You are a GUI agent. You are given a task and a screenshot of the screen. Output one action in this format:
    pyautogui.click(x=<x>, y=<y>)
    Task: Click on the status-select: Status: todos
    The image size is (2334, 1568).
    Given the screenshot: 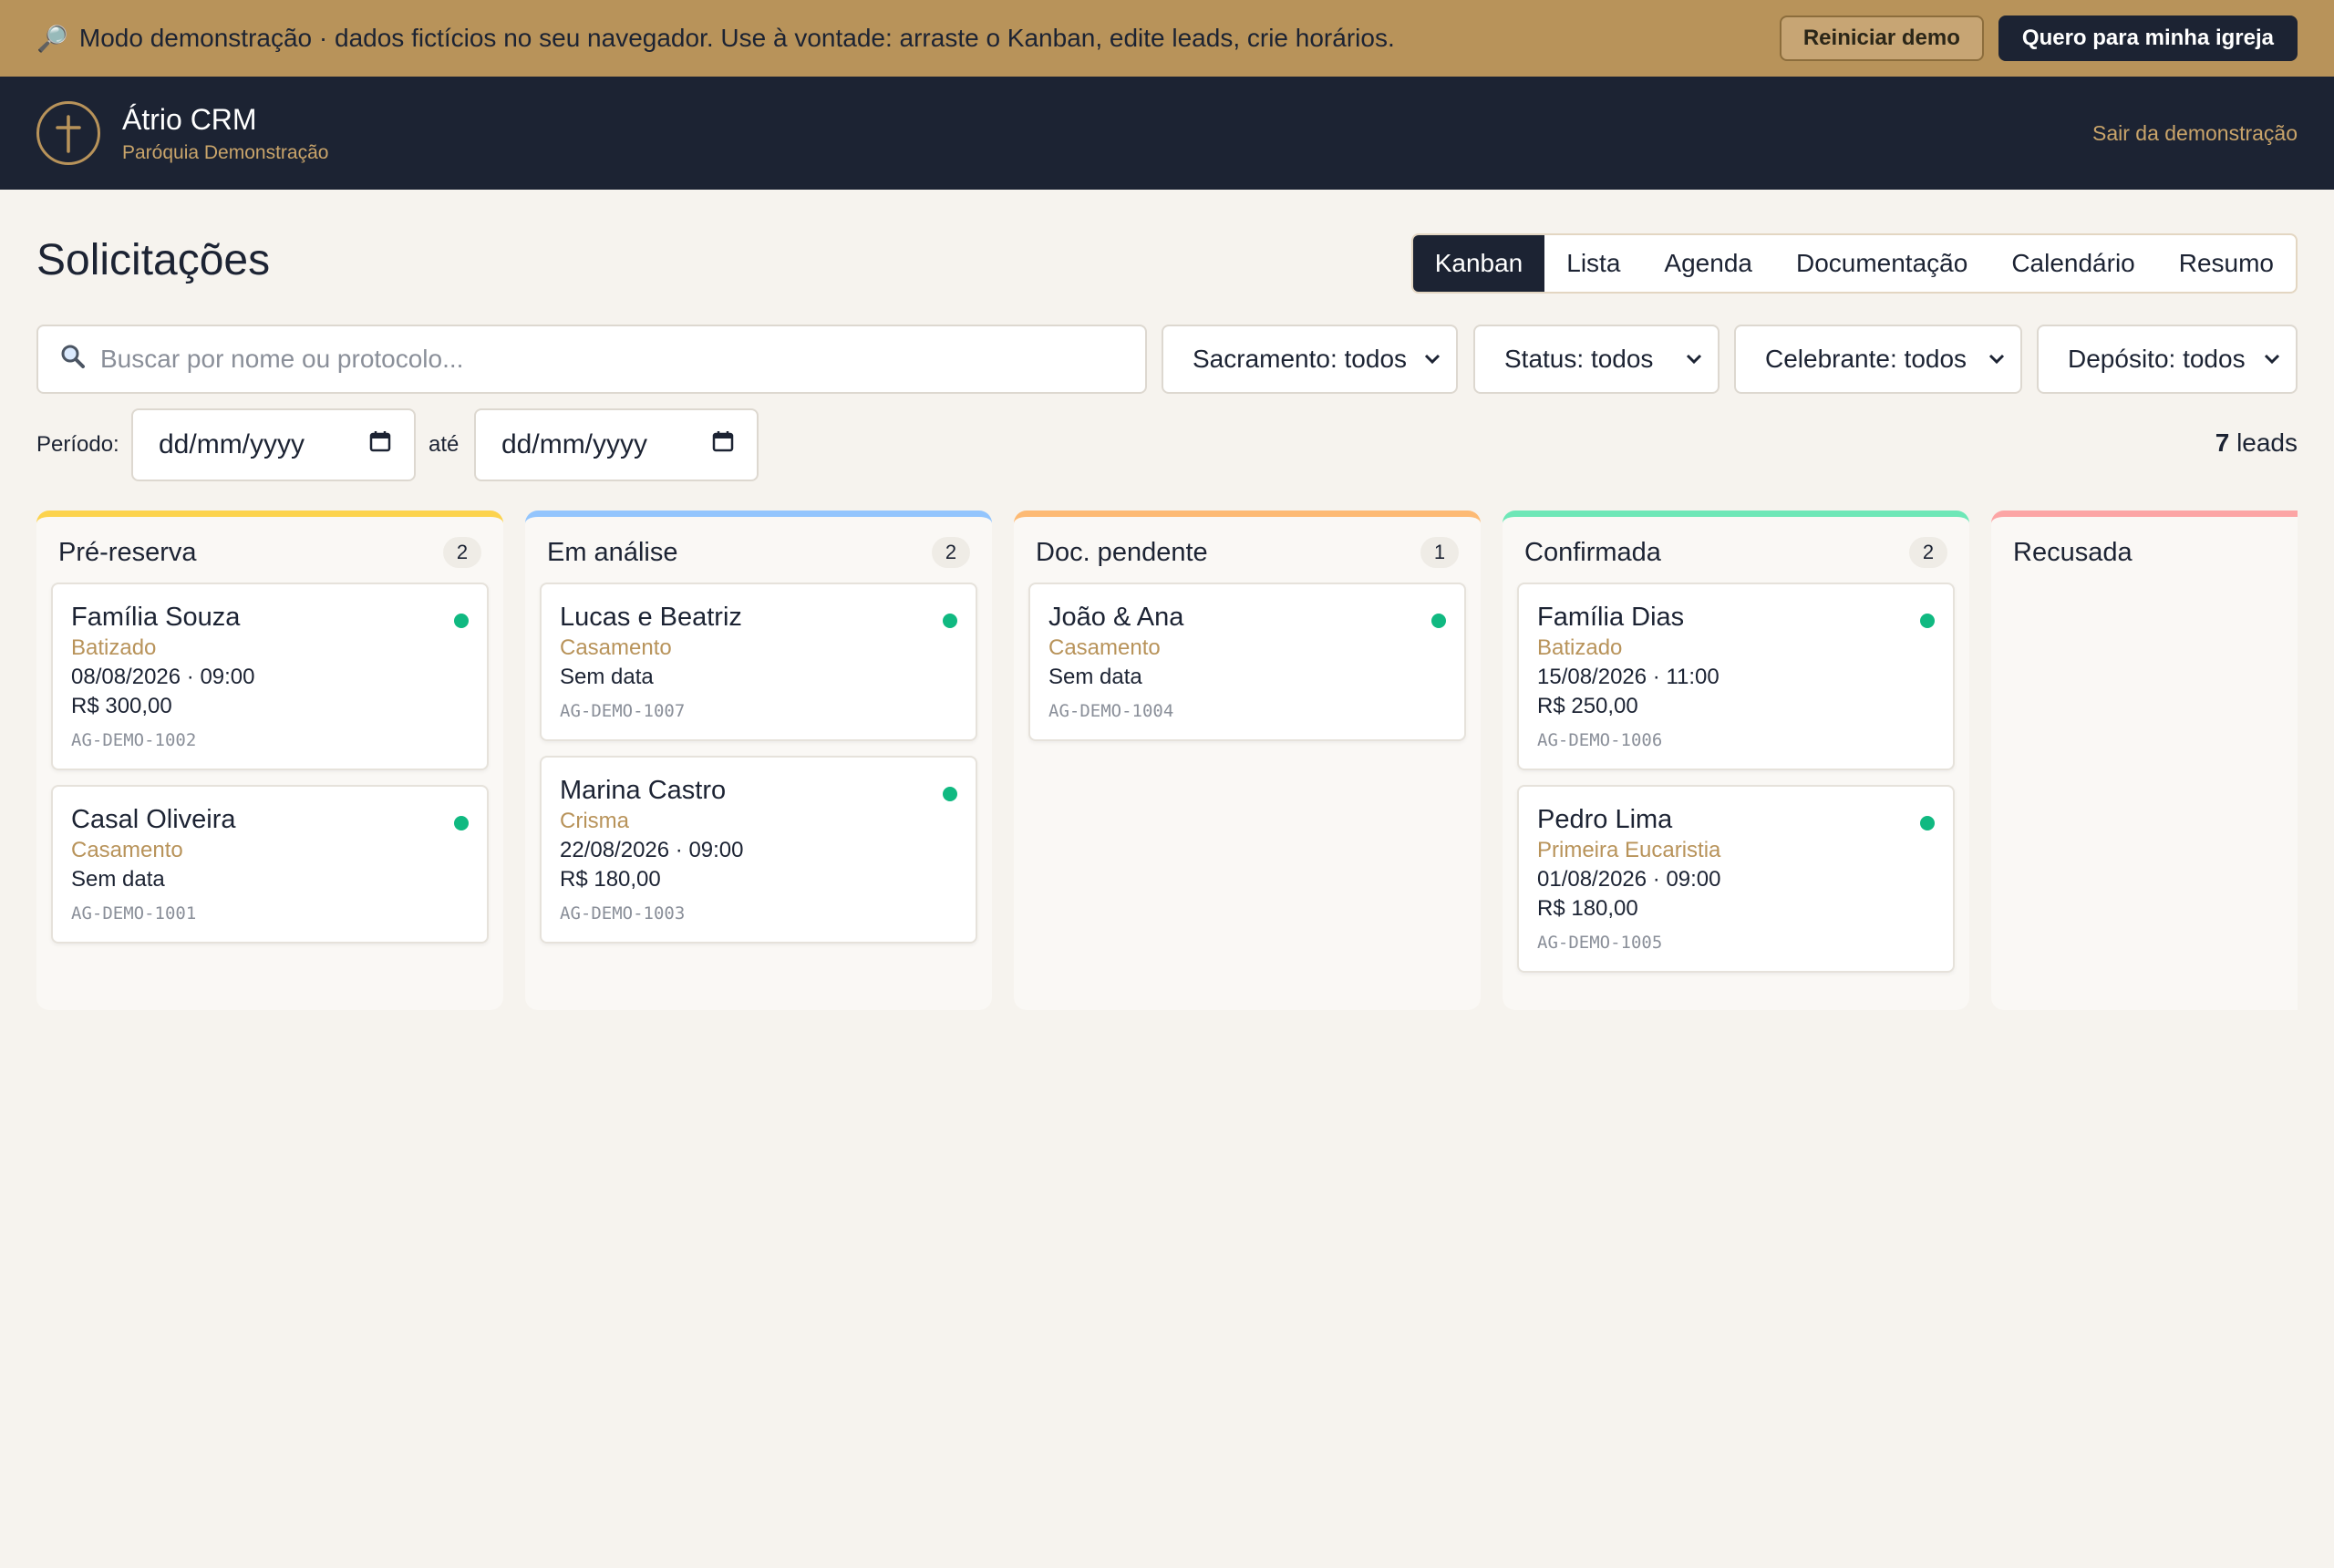 What is the action you would take?
    pyautogui.click(x=1596, y=359)
    